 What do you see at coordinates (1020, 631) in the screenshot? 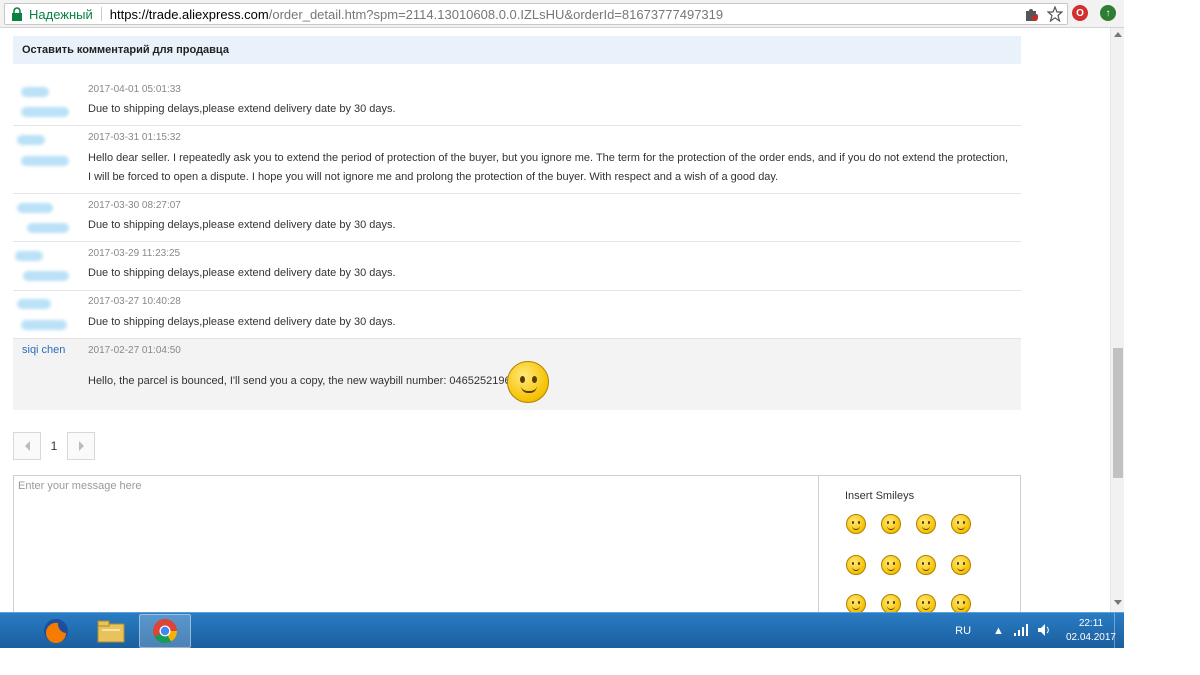
I see `network-signal-icon` at bounding box center [1020, 631].